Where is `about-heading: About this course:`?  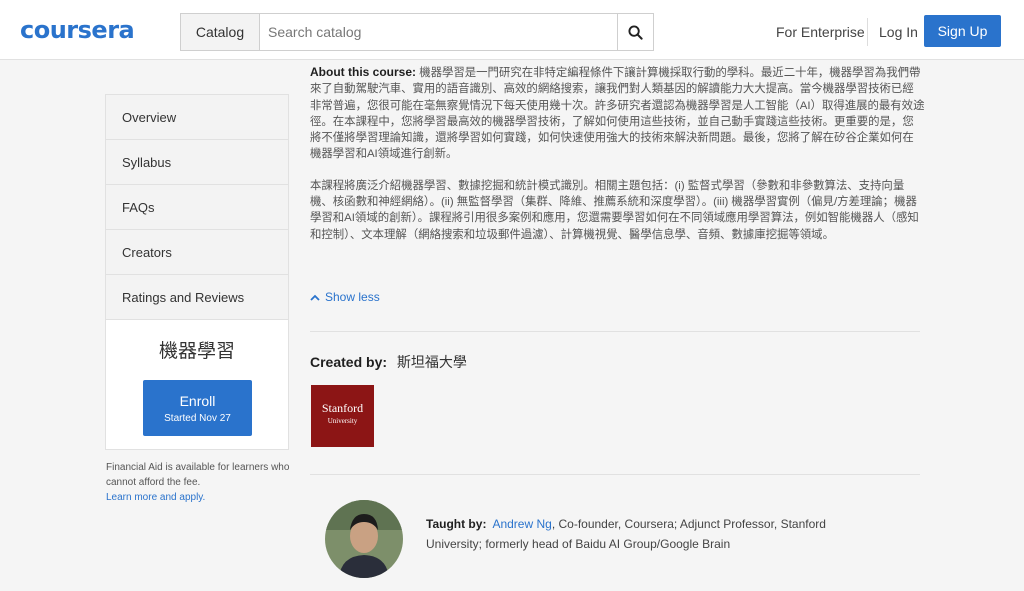
about-heading: About this course: is located at coordinates (363, 72).